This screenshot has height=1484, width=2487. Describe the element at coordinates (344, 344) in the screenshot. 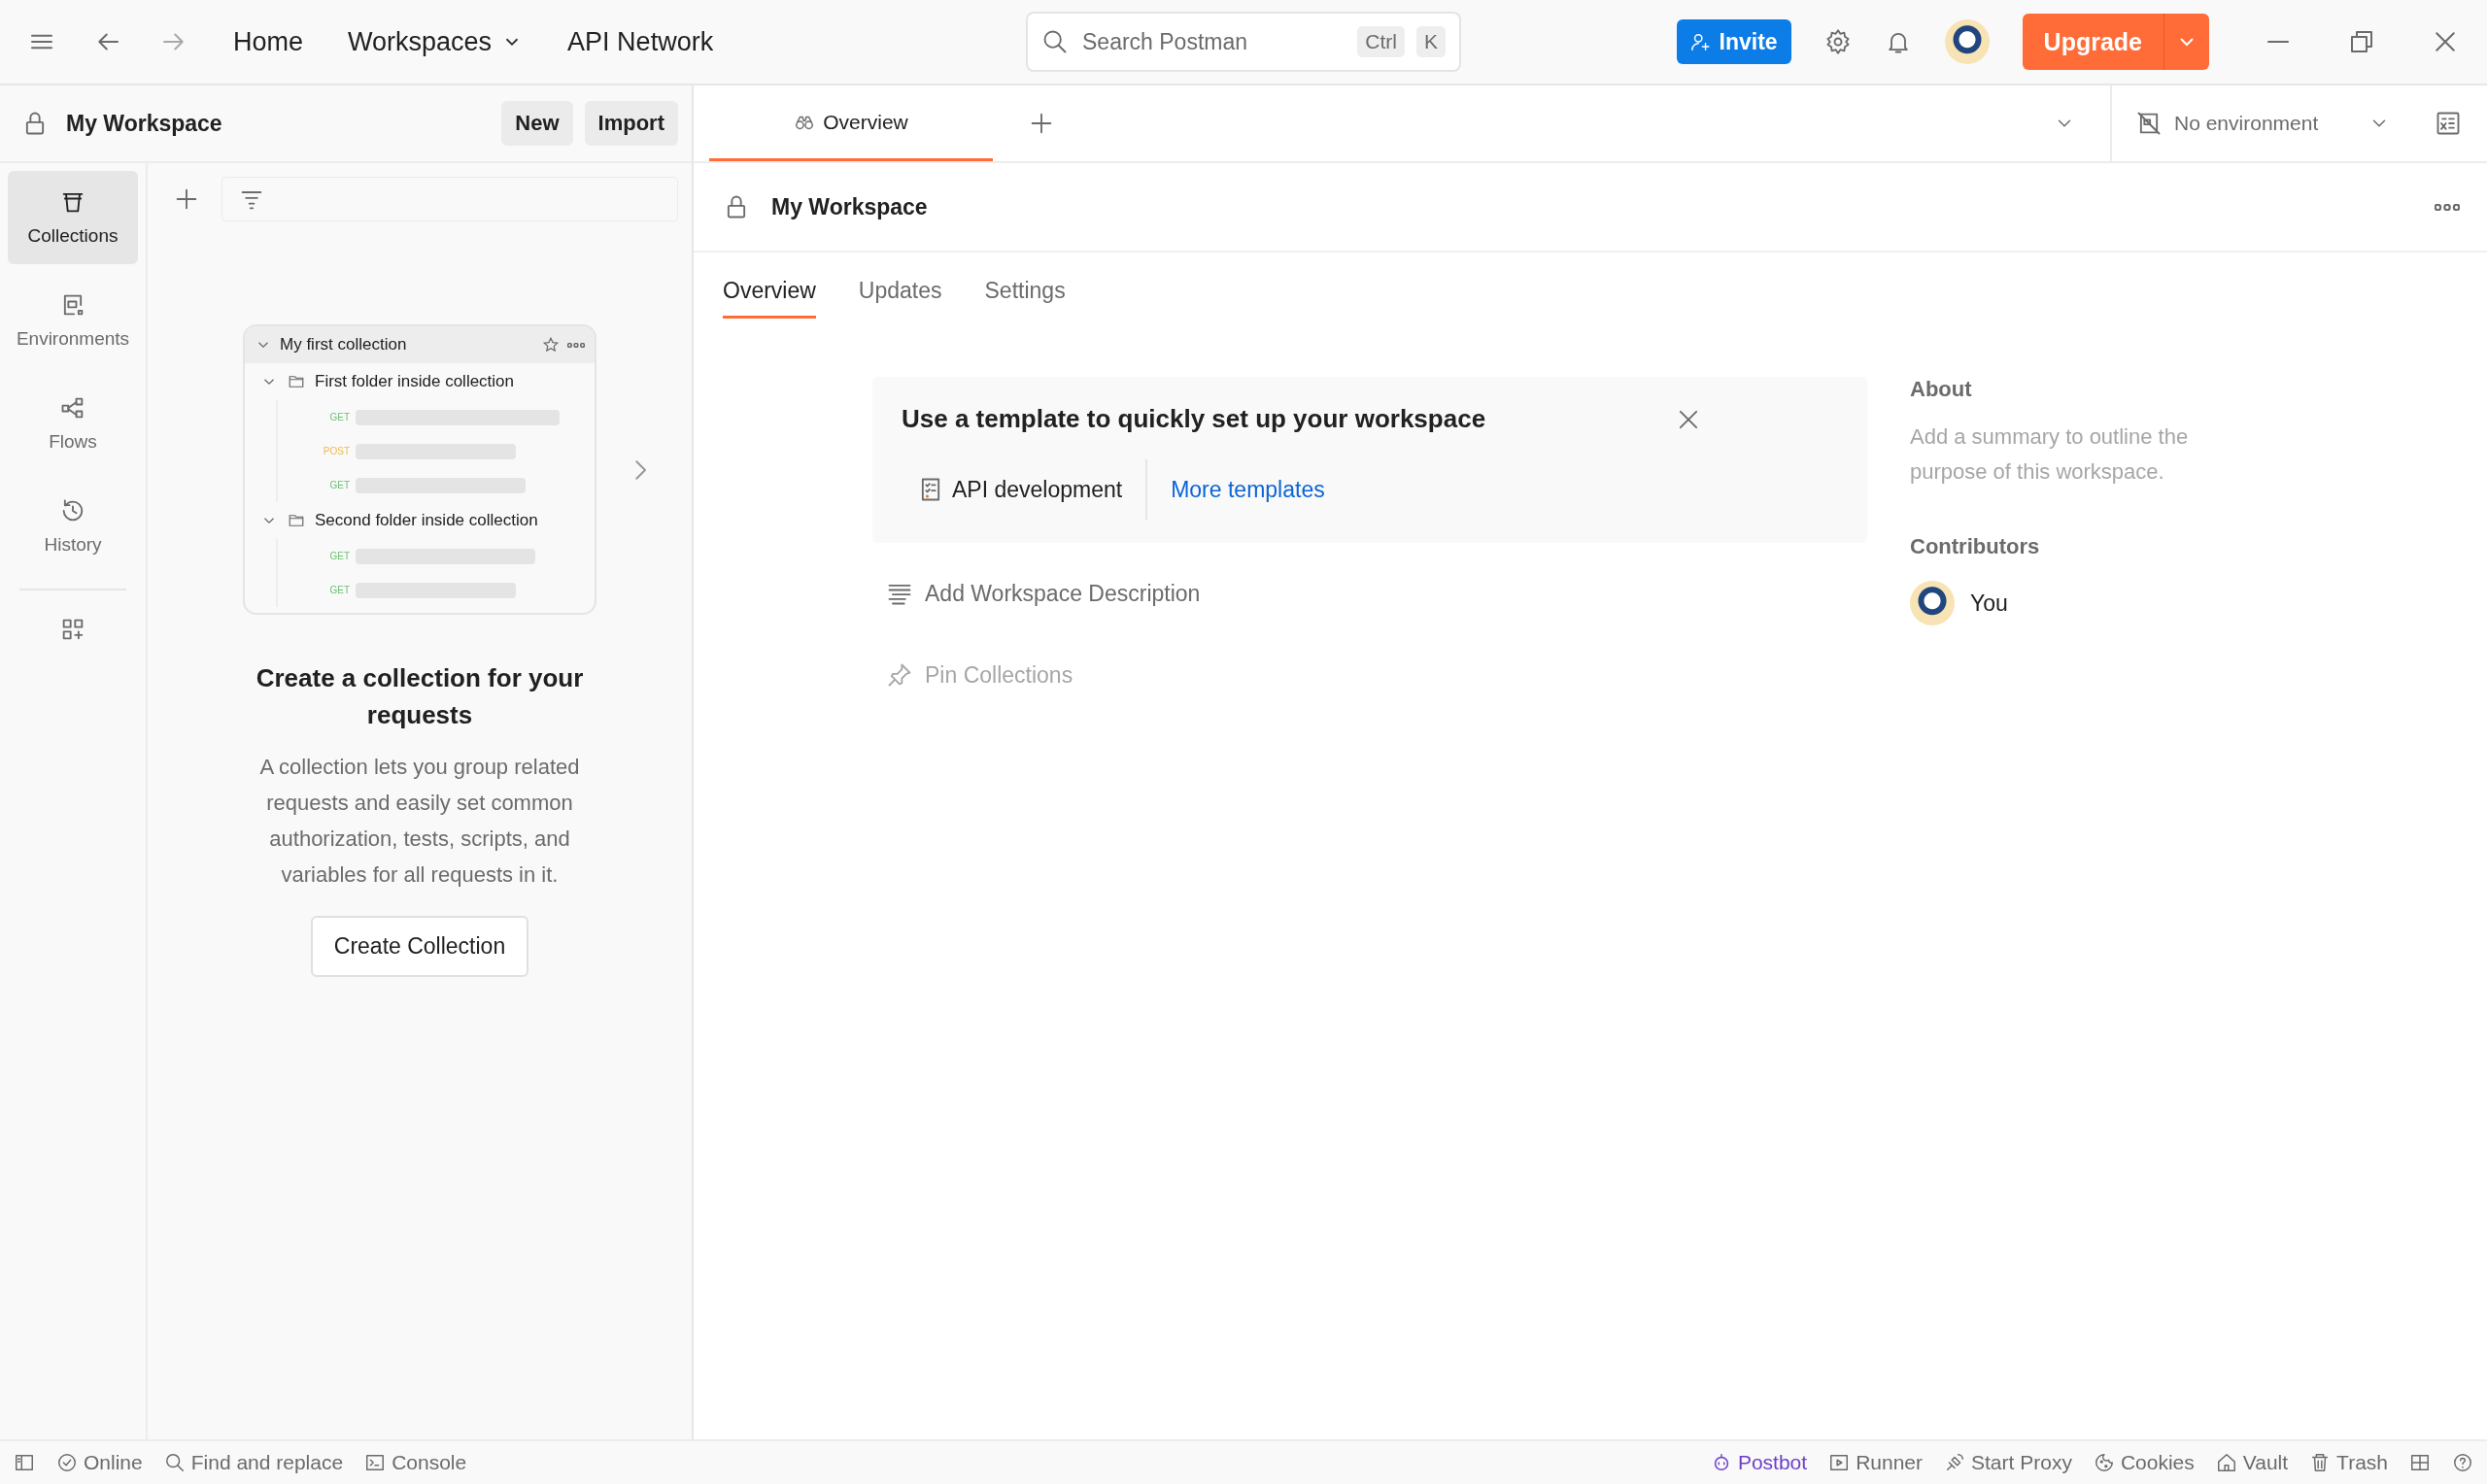

I see `collection-name: My first collection` at that location.